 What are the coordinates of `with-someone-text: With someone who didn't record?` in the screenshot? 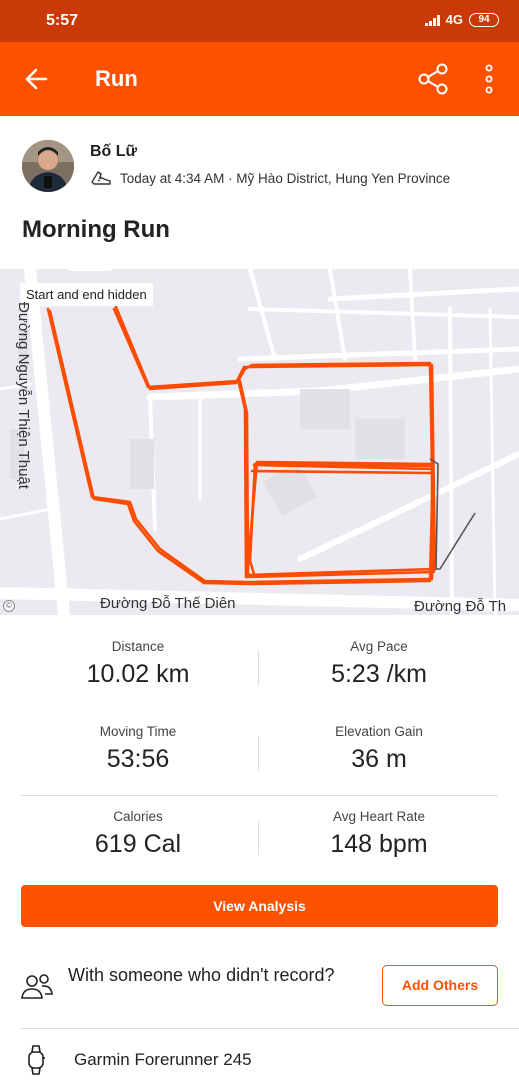 It's located at (201, 975).